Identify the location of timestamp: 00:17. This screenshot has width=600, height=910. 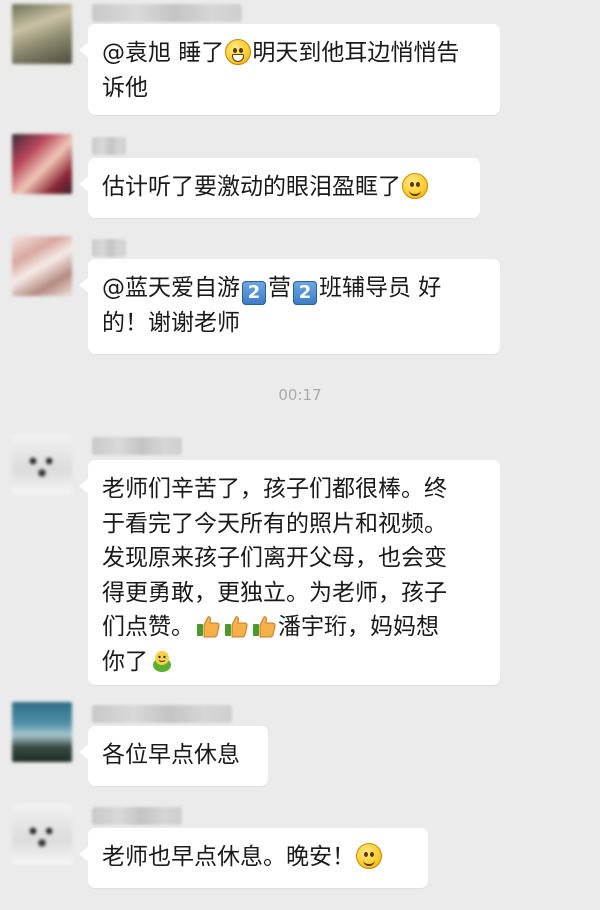
(300, 395).